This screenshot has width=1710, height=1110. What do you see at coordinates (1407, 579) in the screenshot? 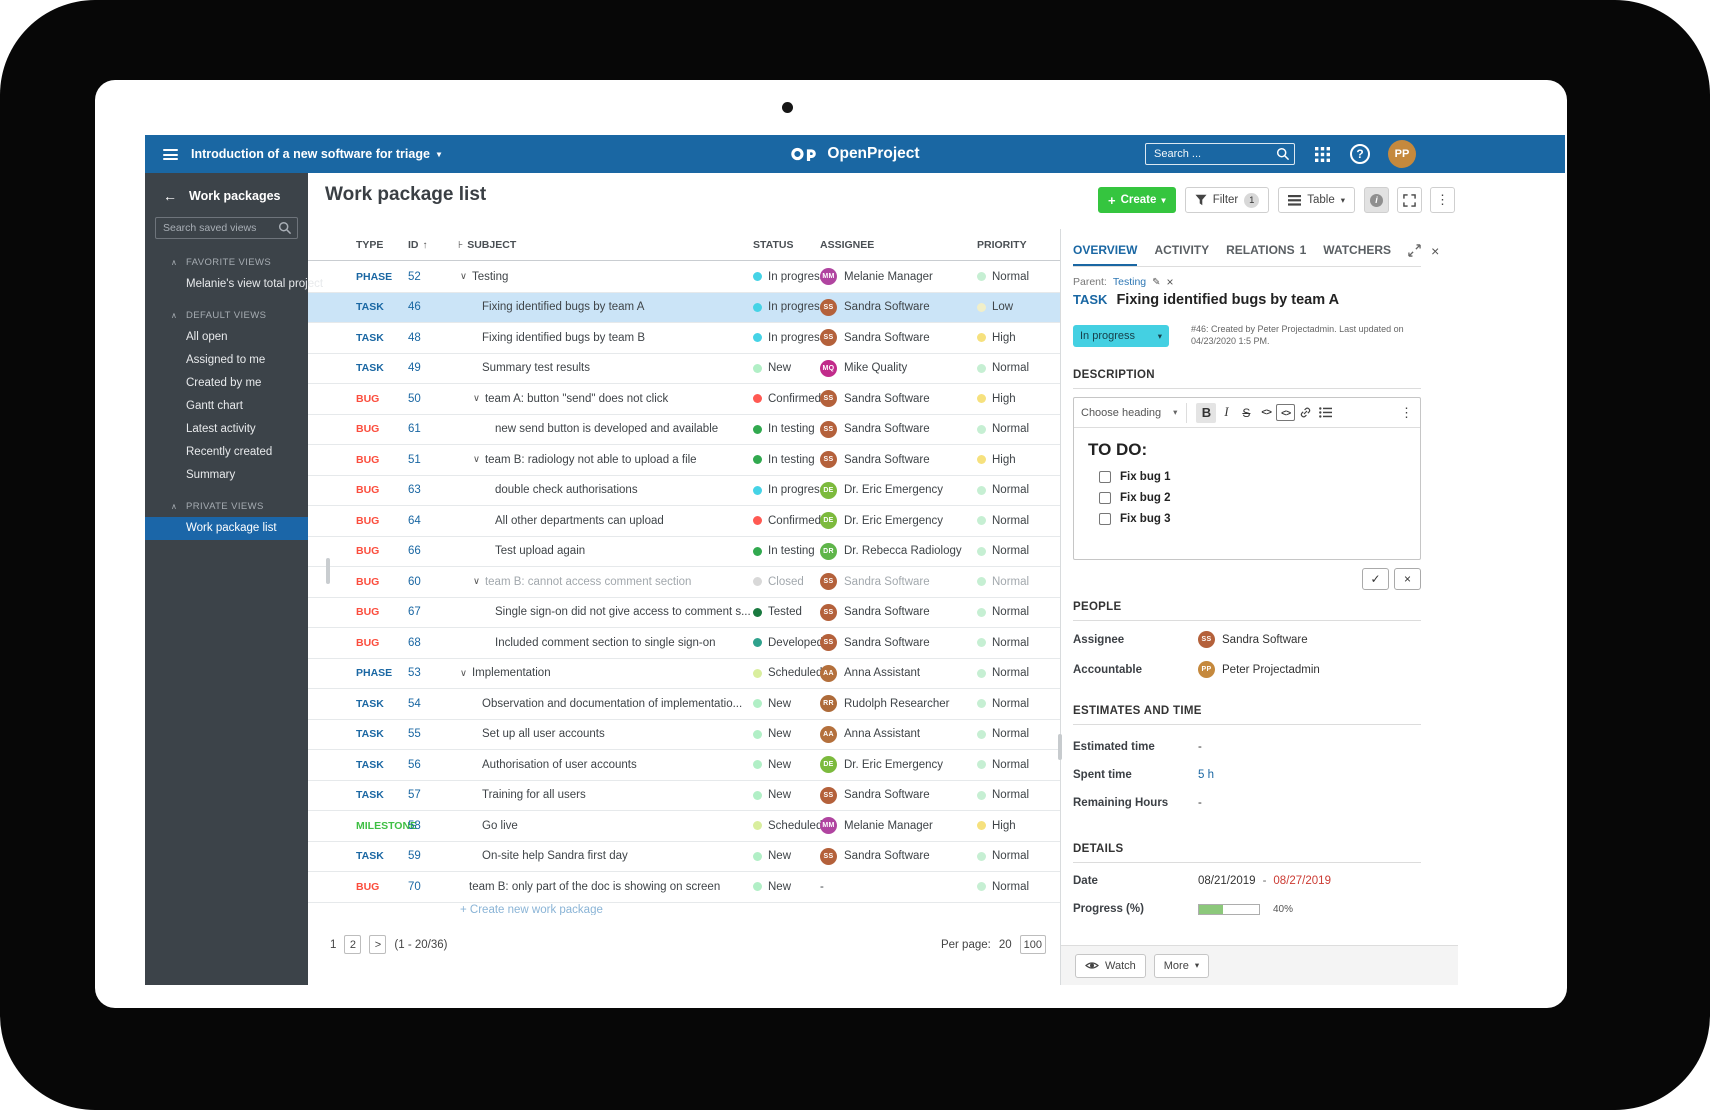
I see `cancel-description-button: ×` at bounding box center [1407, 579].